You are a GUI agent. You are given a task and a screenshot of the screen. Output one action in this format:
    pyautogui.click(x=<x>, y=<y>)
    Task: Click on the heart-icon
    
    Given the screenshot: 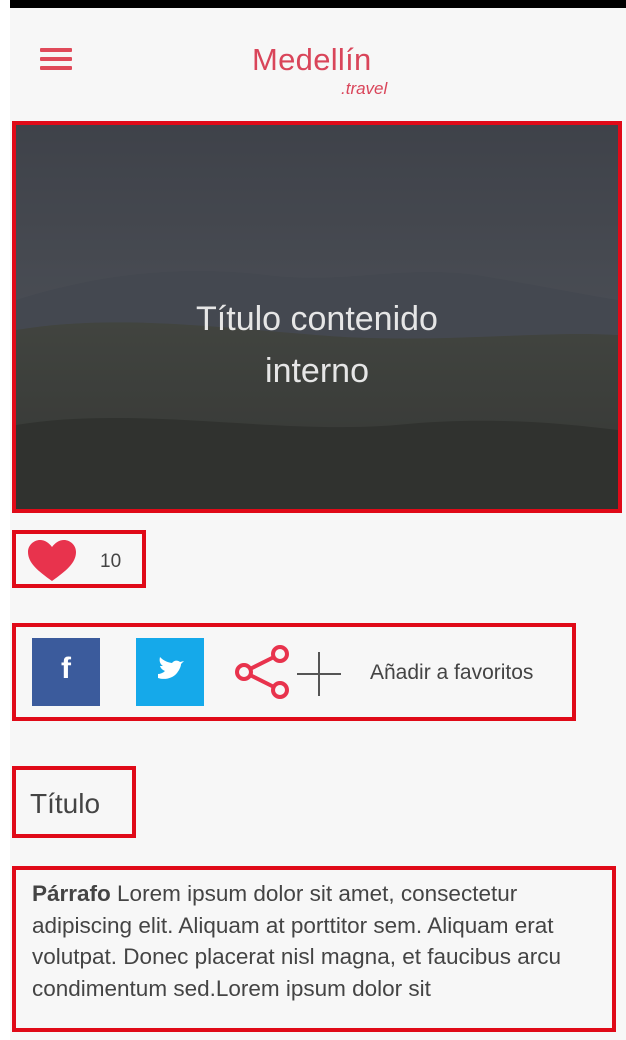 What is the action you would take?
    pyautogui.click(x=52, y=561)
    